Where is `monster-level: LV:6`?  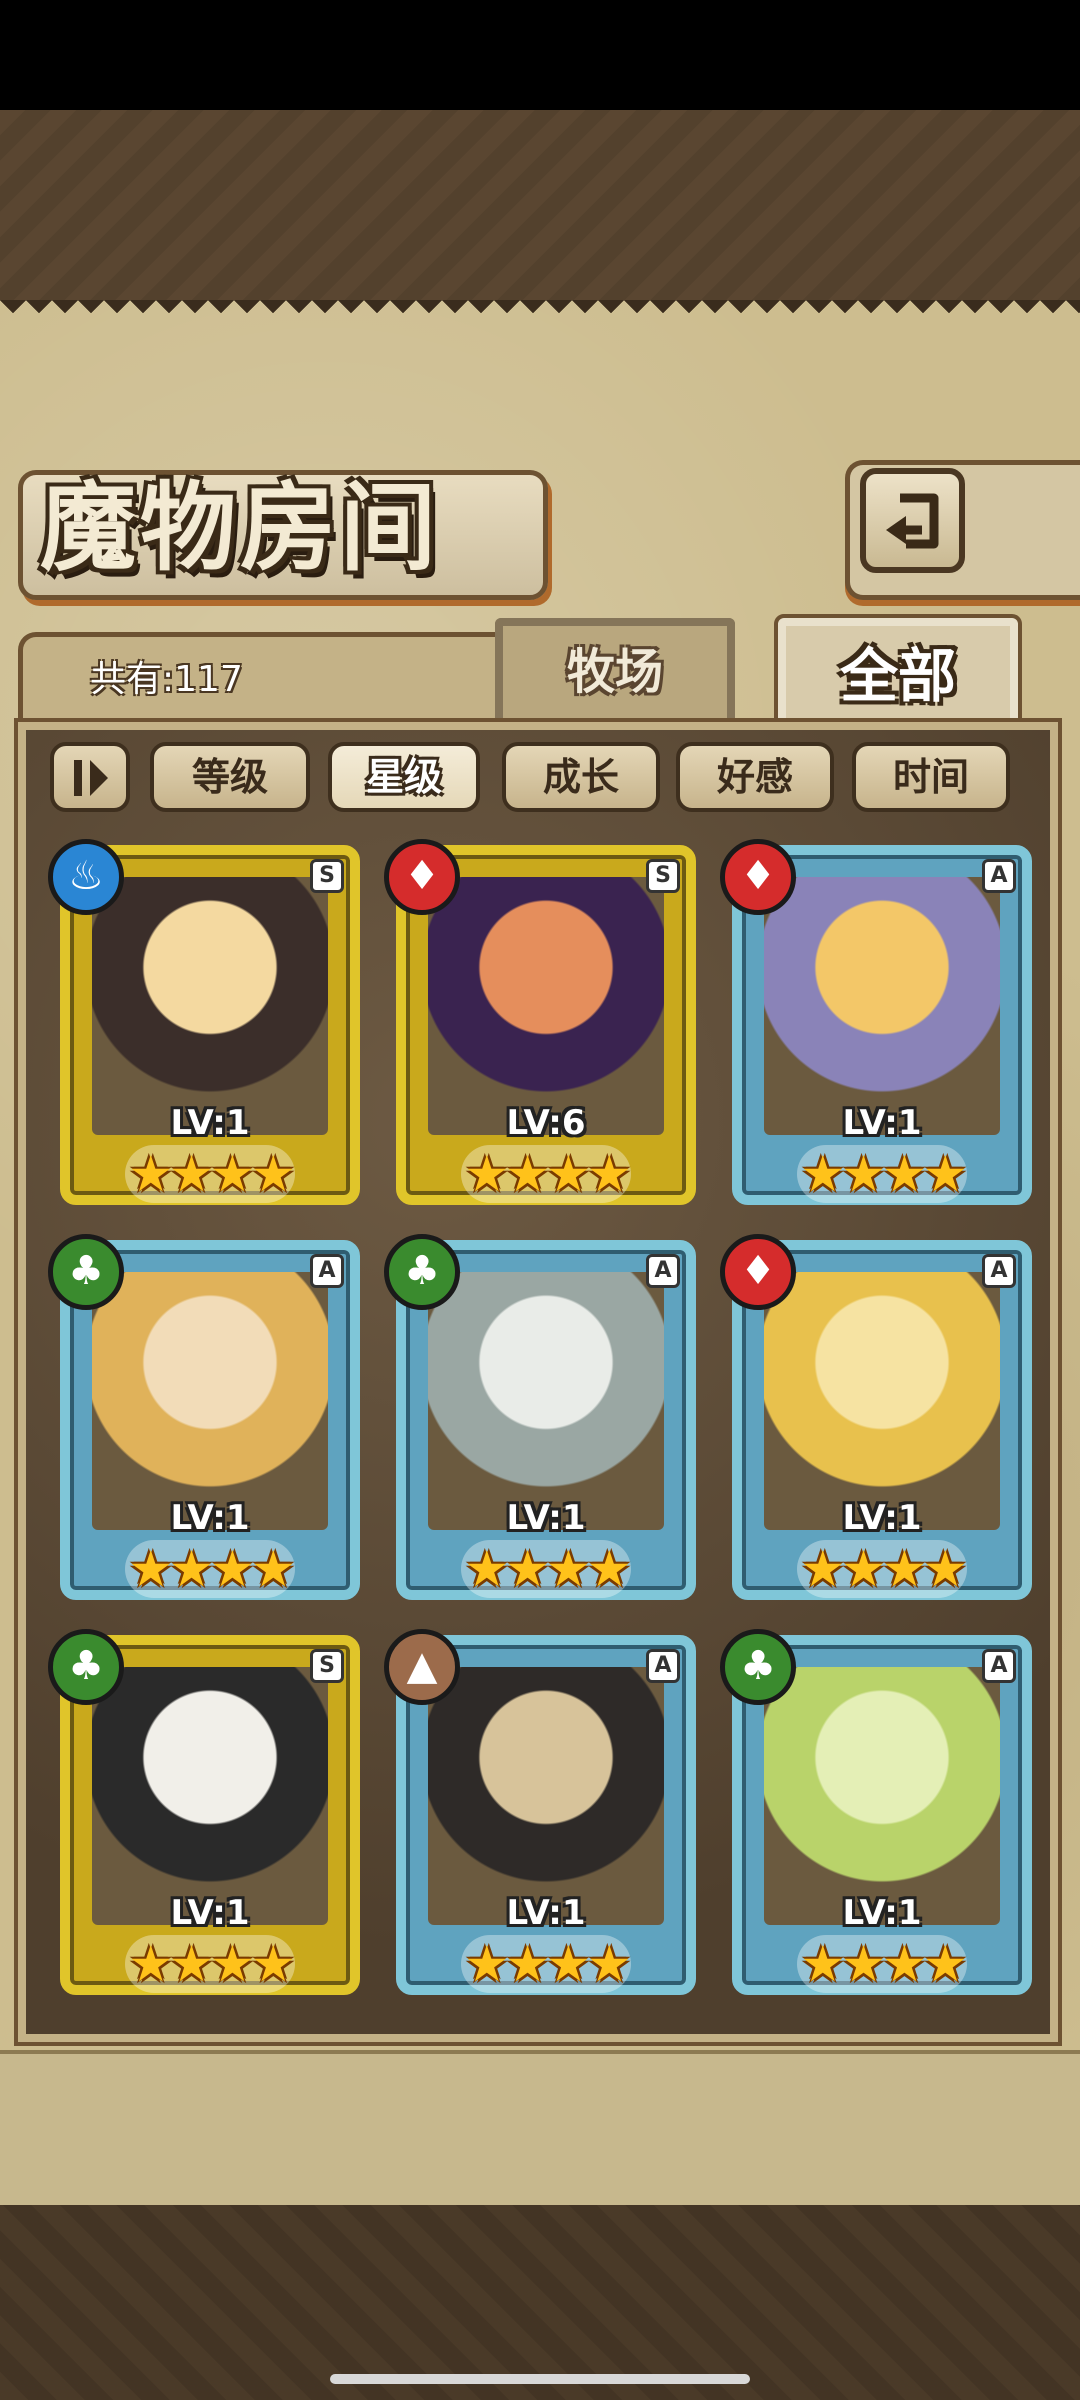
monster-level: LV:6 is located at coordinates (546, 1123).